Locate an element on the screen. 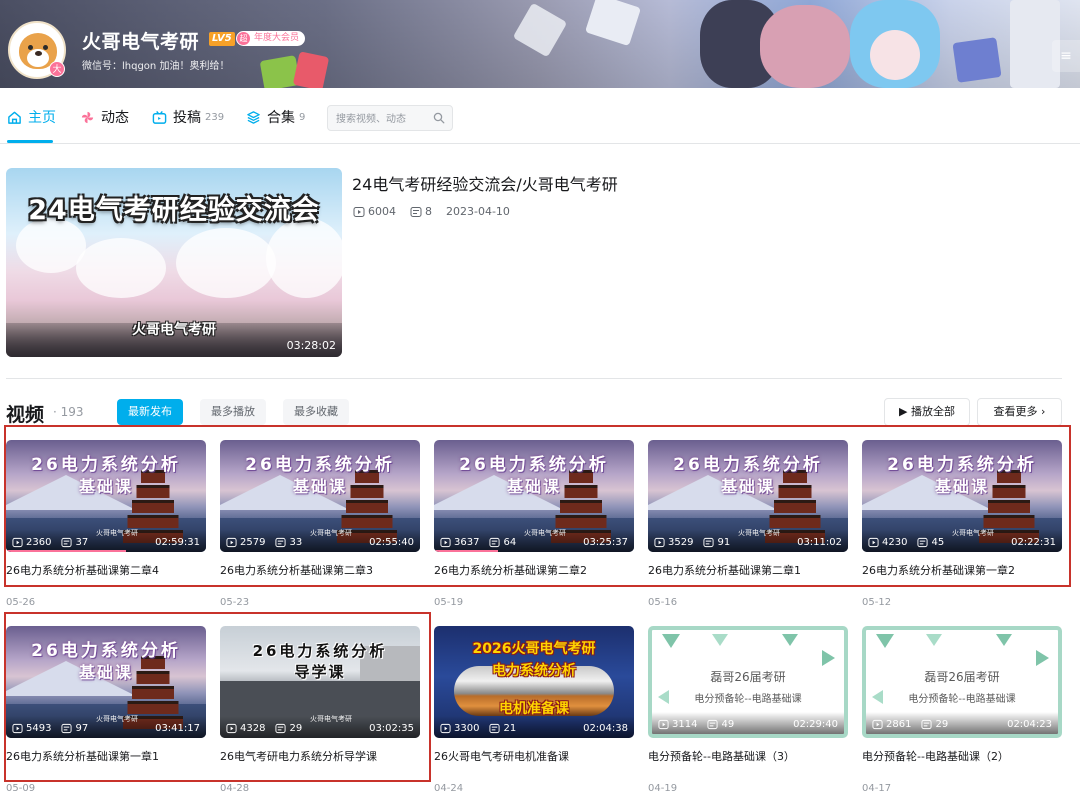  comment-count: 64 is located at coordinates (502, 542).